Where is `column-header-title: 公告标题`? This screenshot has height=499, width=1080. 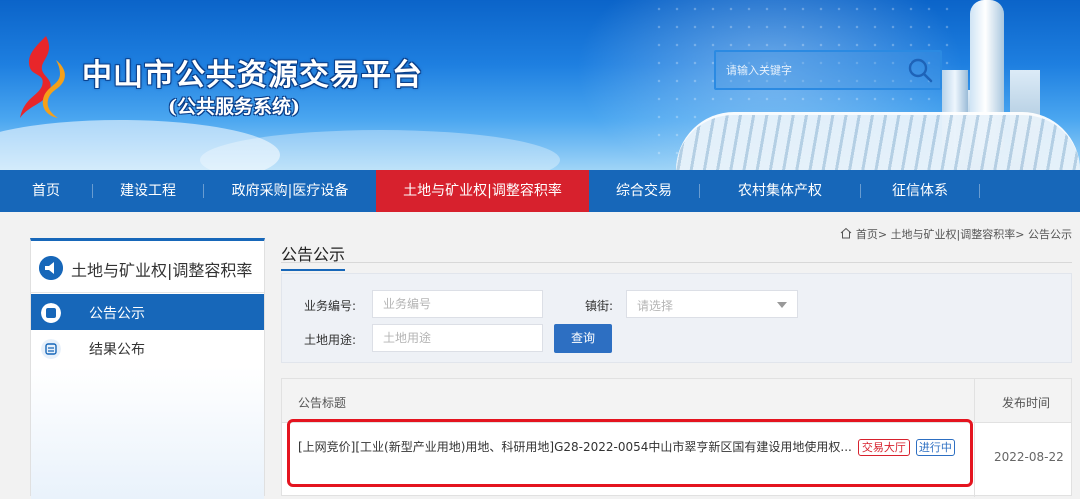
column-header-title: 公告标题 is located at coordinates (322, 403).